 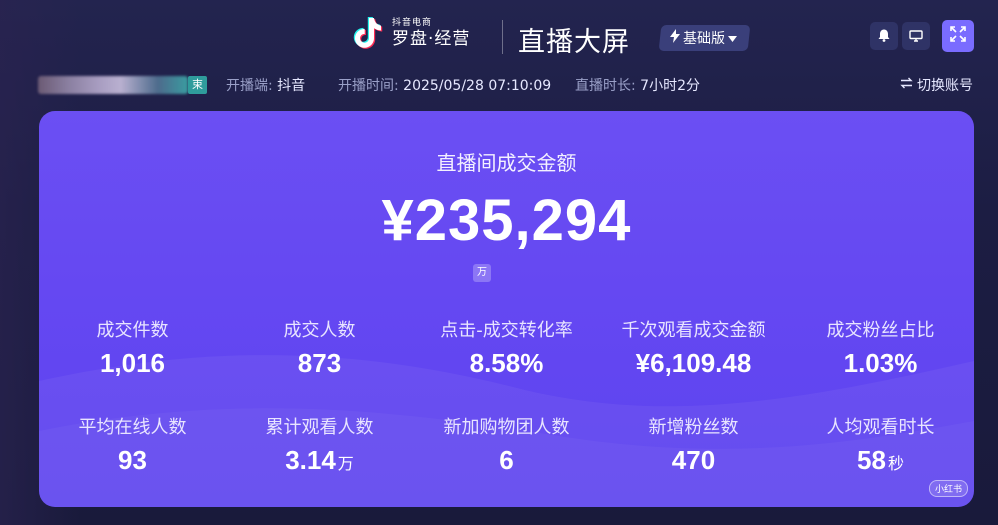 What do you see at coordinates (637, 85) in the screenshot?
I see `duration-info: 直播时长: 7小时2分` at bounding box center [637, 85].